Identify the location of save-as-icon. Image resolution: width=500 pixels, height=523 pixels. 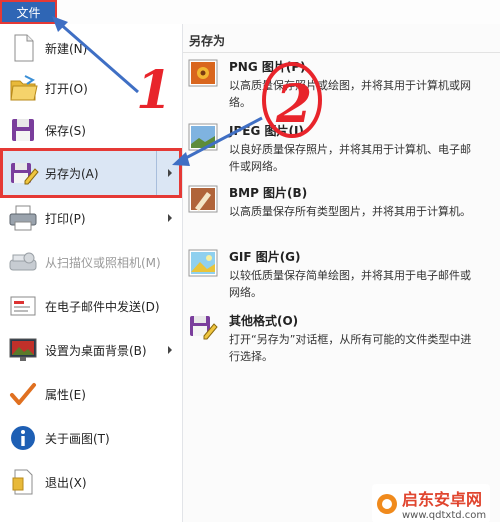
(23, 173).